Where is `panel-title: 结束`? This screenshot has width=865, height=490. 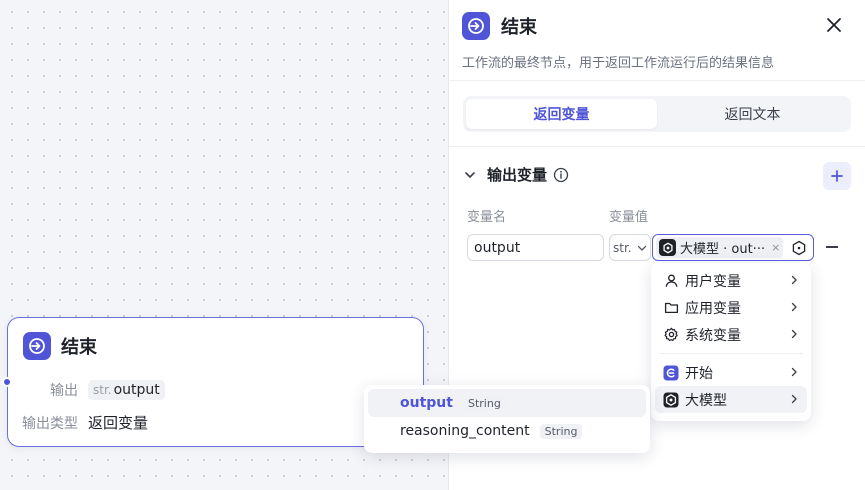 panel-title: 结束 is located at coordinates (519, 27).